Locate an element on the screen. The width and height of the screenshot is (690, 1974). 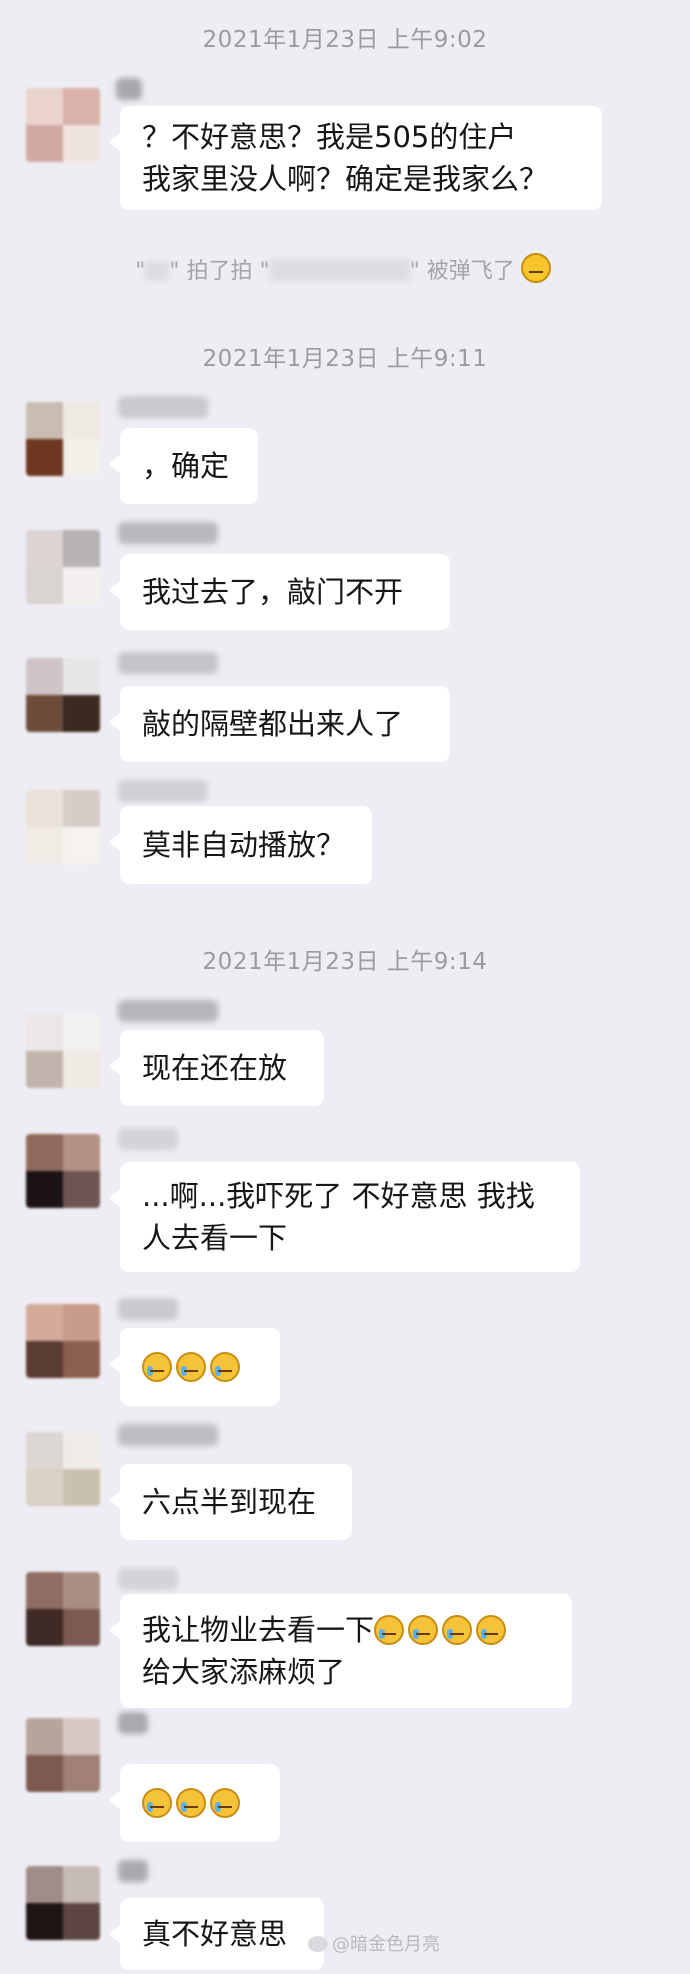
timestamp: 2021年1月23日 上午9:11 is located at coordinates (345, 359).